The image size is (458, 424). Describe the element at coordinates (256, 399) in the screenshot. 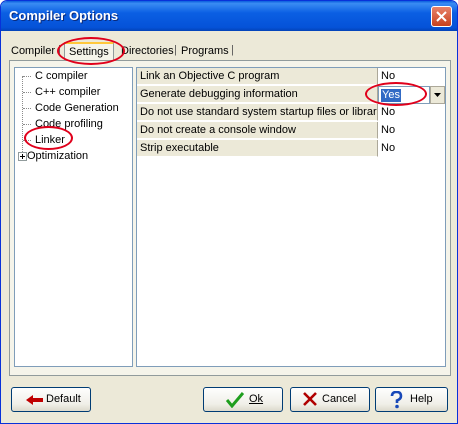

I see `ok-button-label: Ok` at that location.